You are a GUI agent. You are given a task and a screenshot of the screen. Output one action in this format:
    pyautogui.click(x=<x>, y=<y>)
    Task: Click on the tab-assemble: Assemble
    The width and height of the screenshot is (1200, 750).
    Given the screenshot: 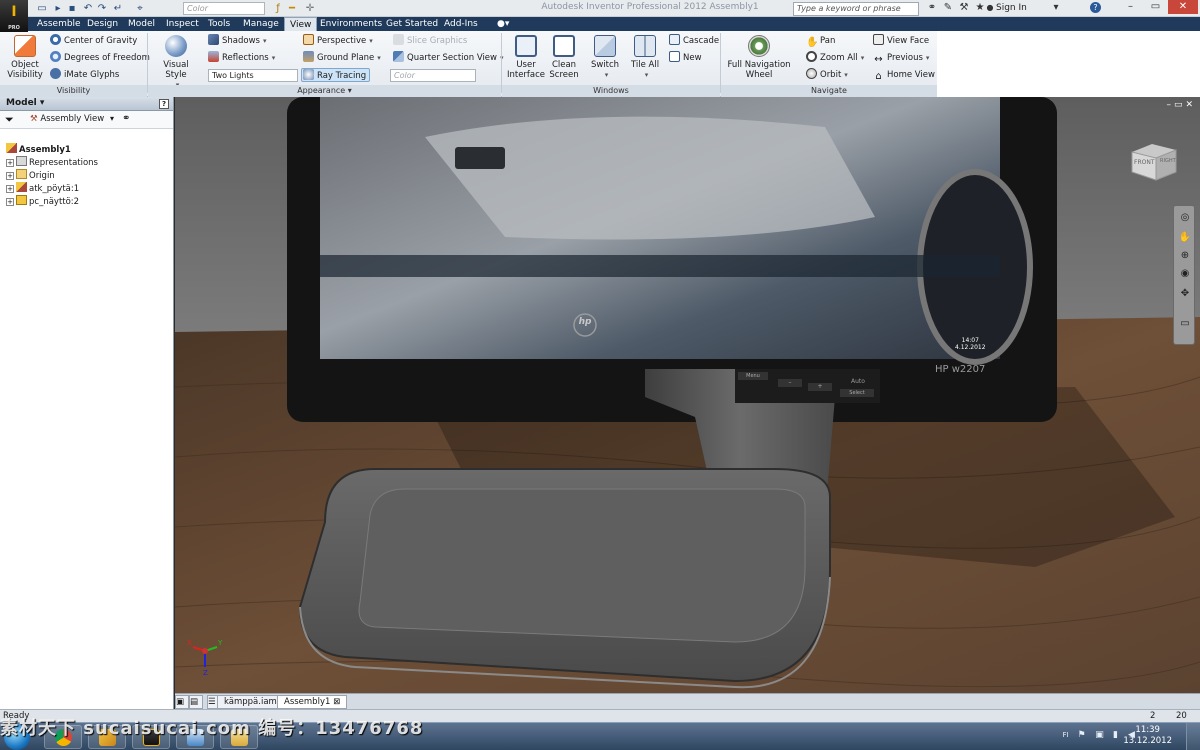 What is the action you would take?
    pyautogui.click(x=59, y=24)
    